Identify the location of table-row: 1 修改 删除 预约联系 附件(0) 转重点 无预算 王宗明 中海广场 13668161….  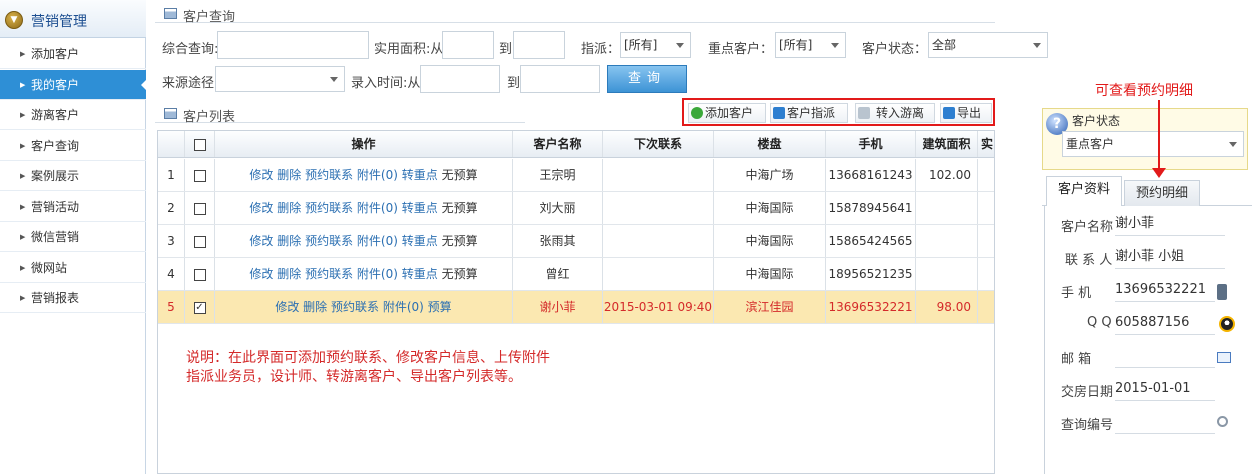
(576, 175).